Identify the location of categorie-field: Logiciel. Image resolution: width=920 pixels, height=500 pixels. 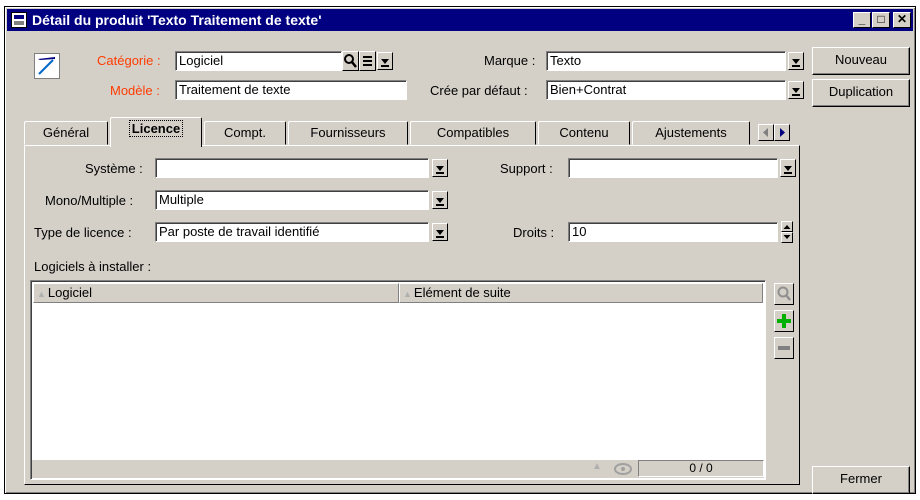
(258, 61).